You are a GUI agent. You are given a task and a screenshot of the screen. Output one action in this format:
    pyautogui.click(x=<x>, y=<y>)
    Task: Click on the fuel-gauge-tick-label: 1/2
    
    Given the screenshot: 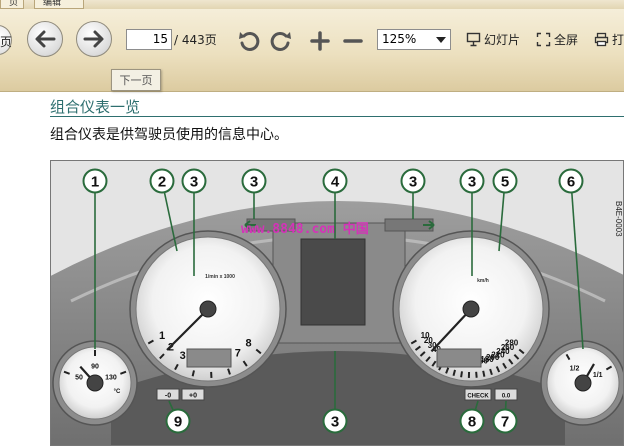 What is the action you would take?
    pyautogui.click(x=575, y=369)
    